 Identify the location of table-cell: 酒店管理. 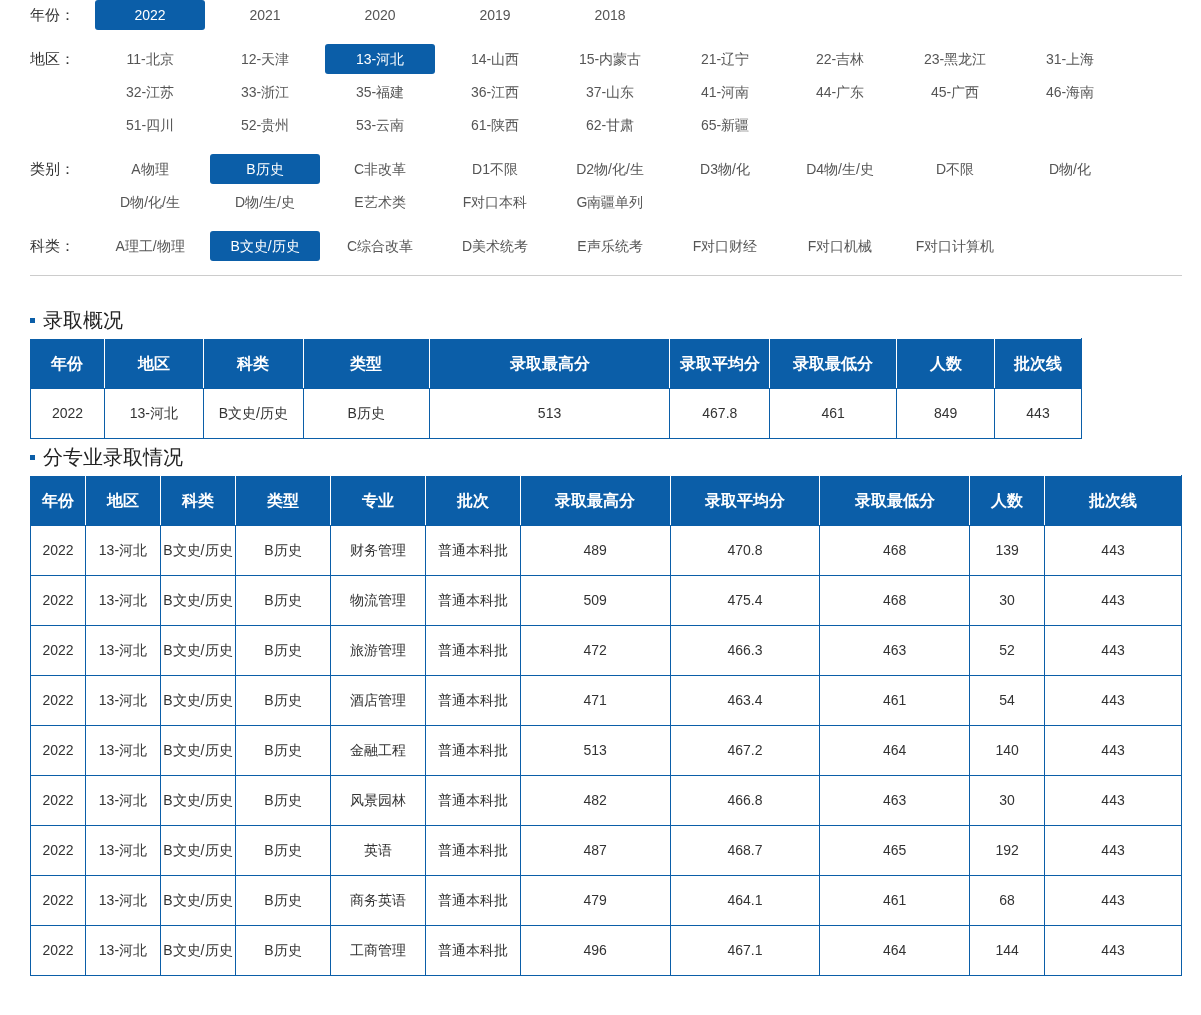
(378, 700).